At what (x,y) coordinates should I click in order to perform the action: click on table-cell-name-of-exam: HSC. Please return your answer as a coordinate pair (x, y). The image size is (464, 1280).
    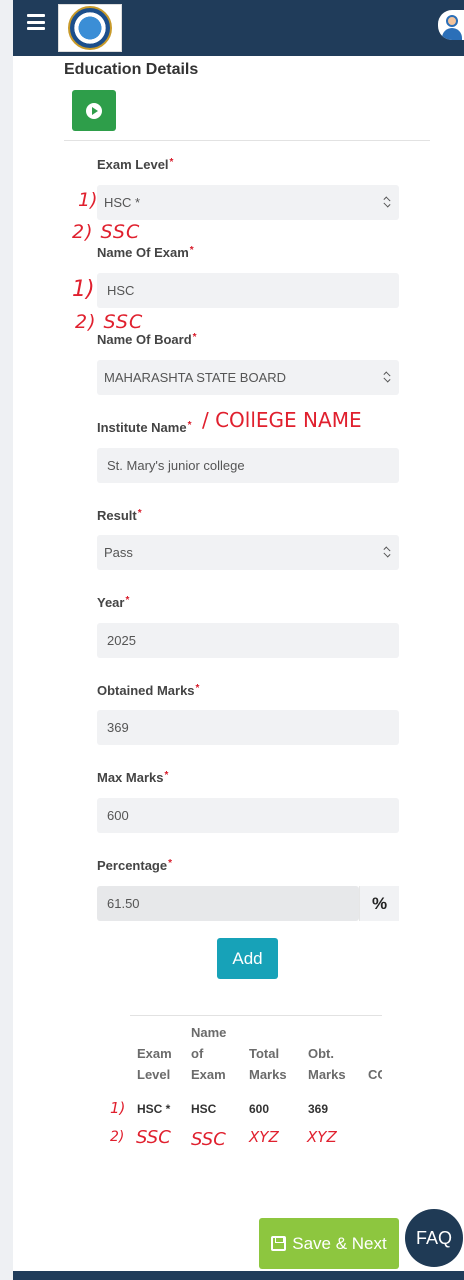
    Looking at the image, I should click on (204, 1109).